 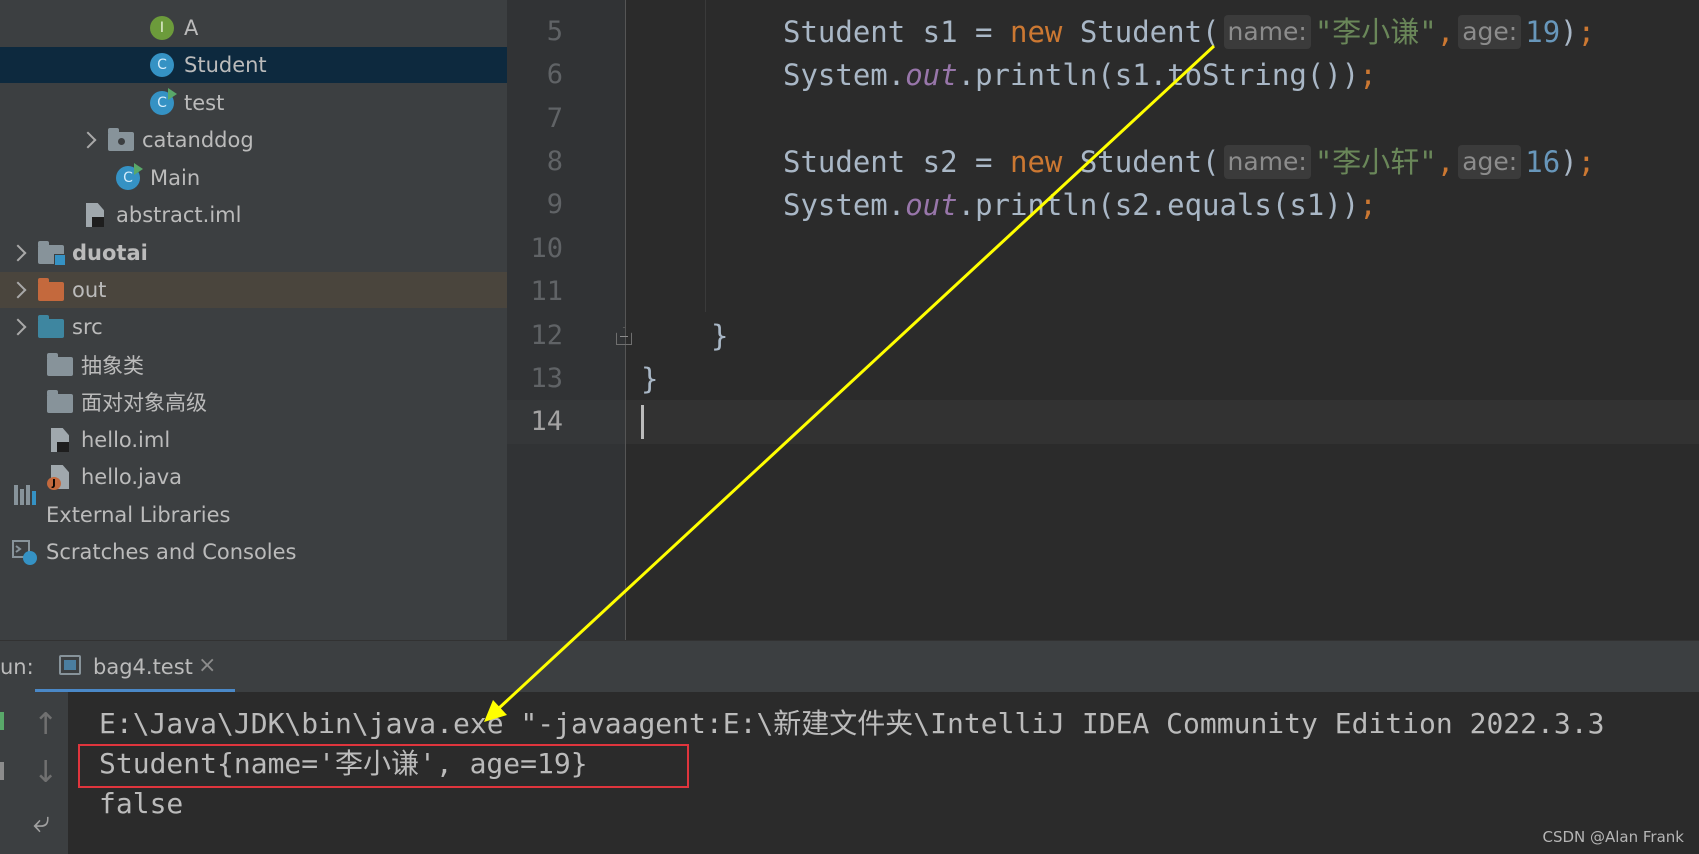 I want to click on tree-item-folder-1: 抽象类, so click(x=253, y=365).